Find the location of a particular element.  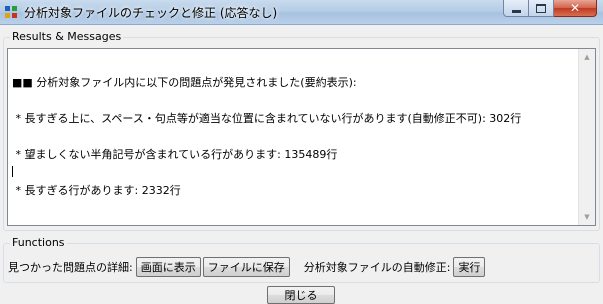

minimize-icon is located at coordinates (516, 11).